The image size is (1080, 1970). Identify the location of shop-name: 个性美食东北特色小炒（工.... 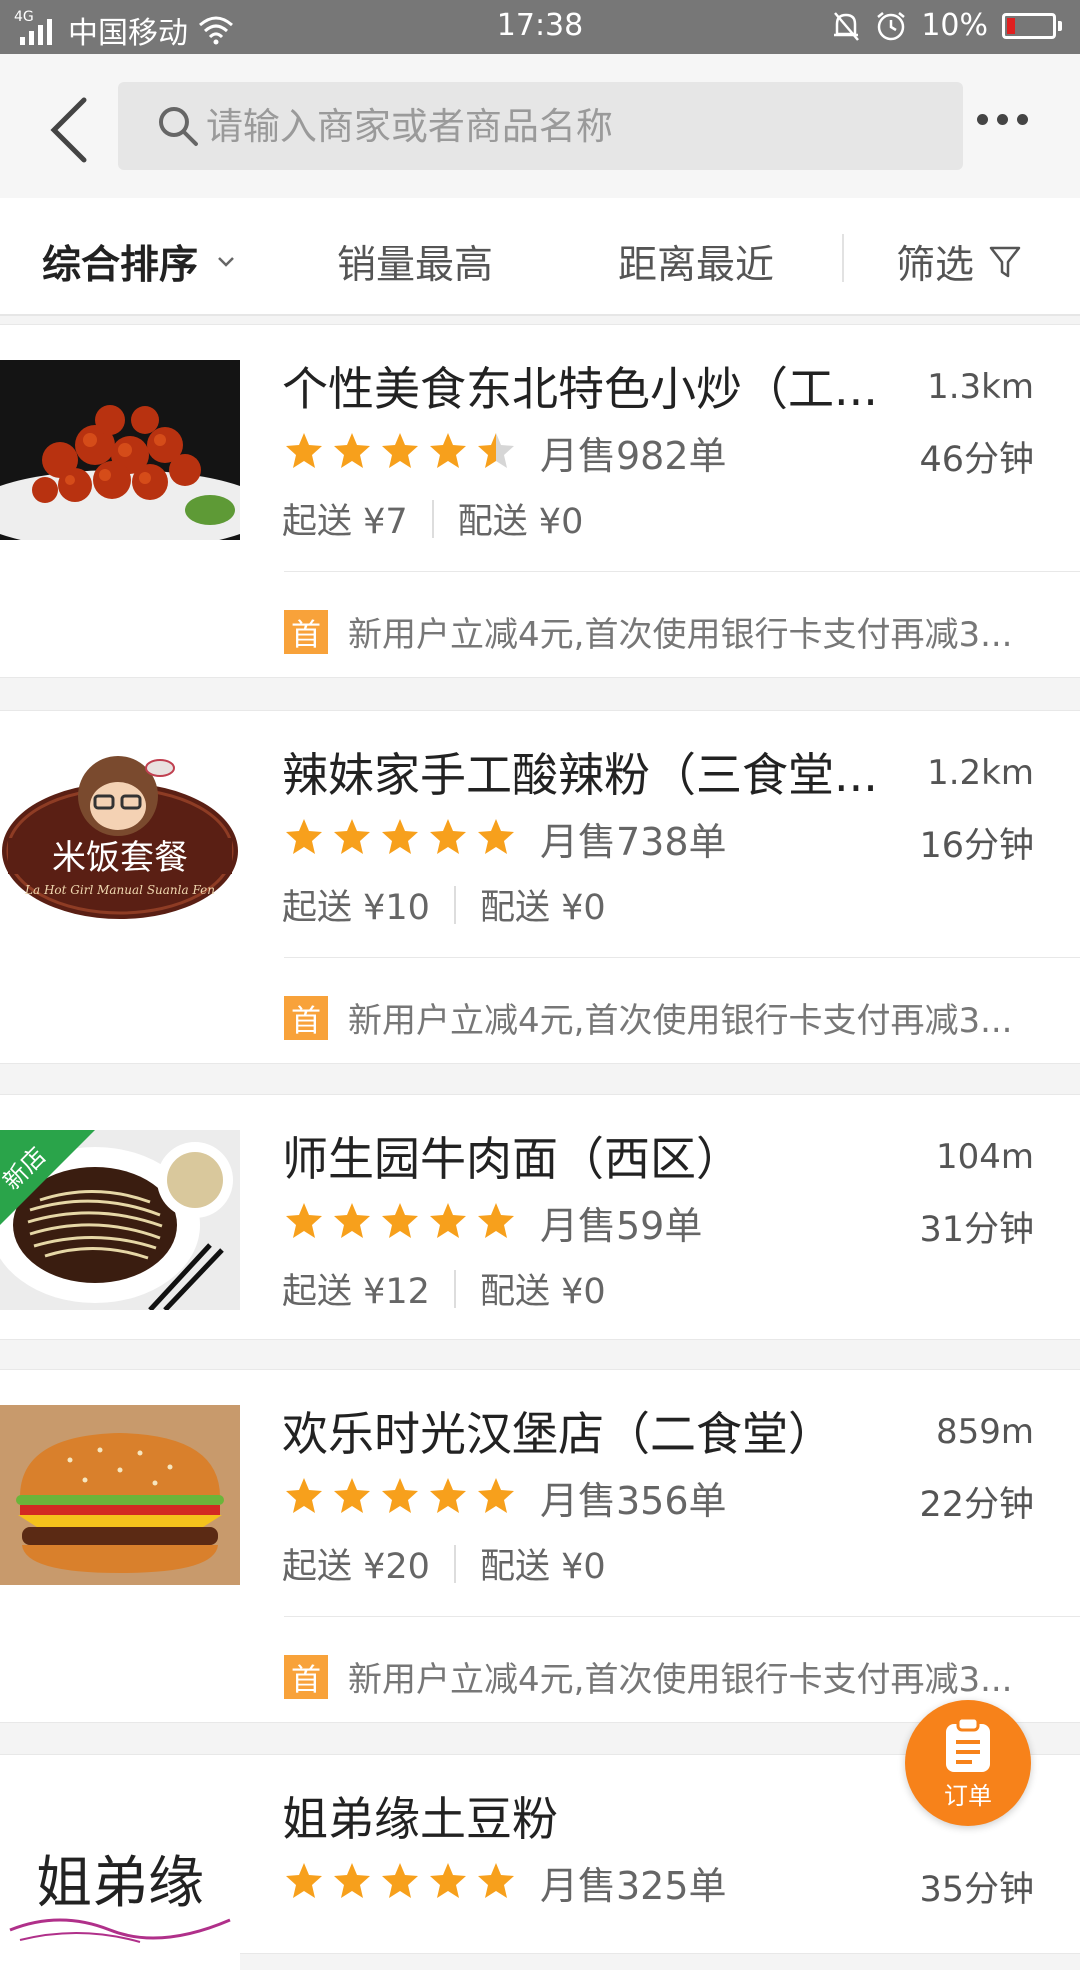
(580, 389).